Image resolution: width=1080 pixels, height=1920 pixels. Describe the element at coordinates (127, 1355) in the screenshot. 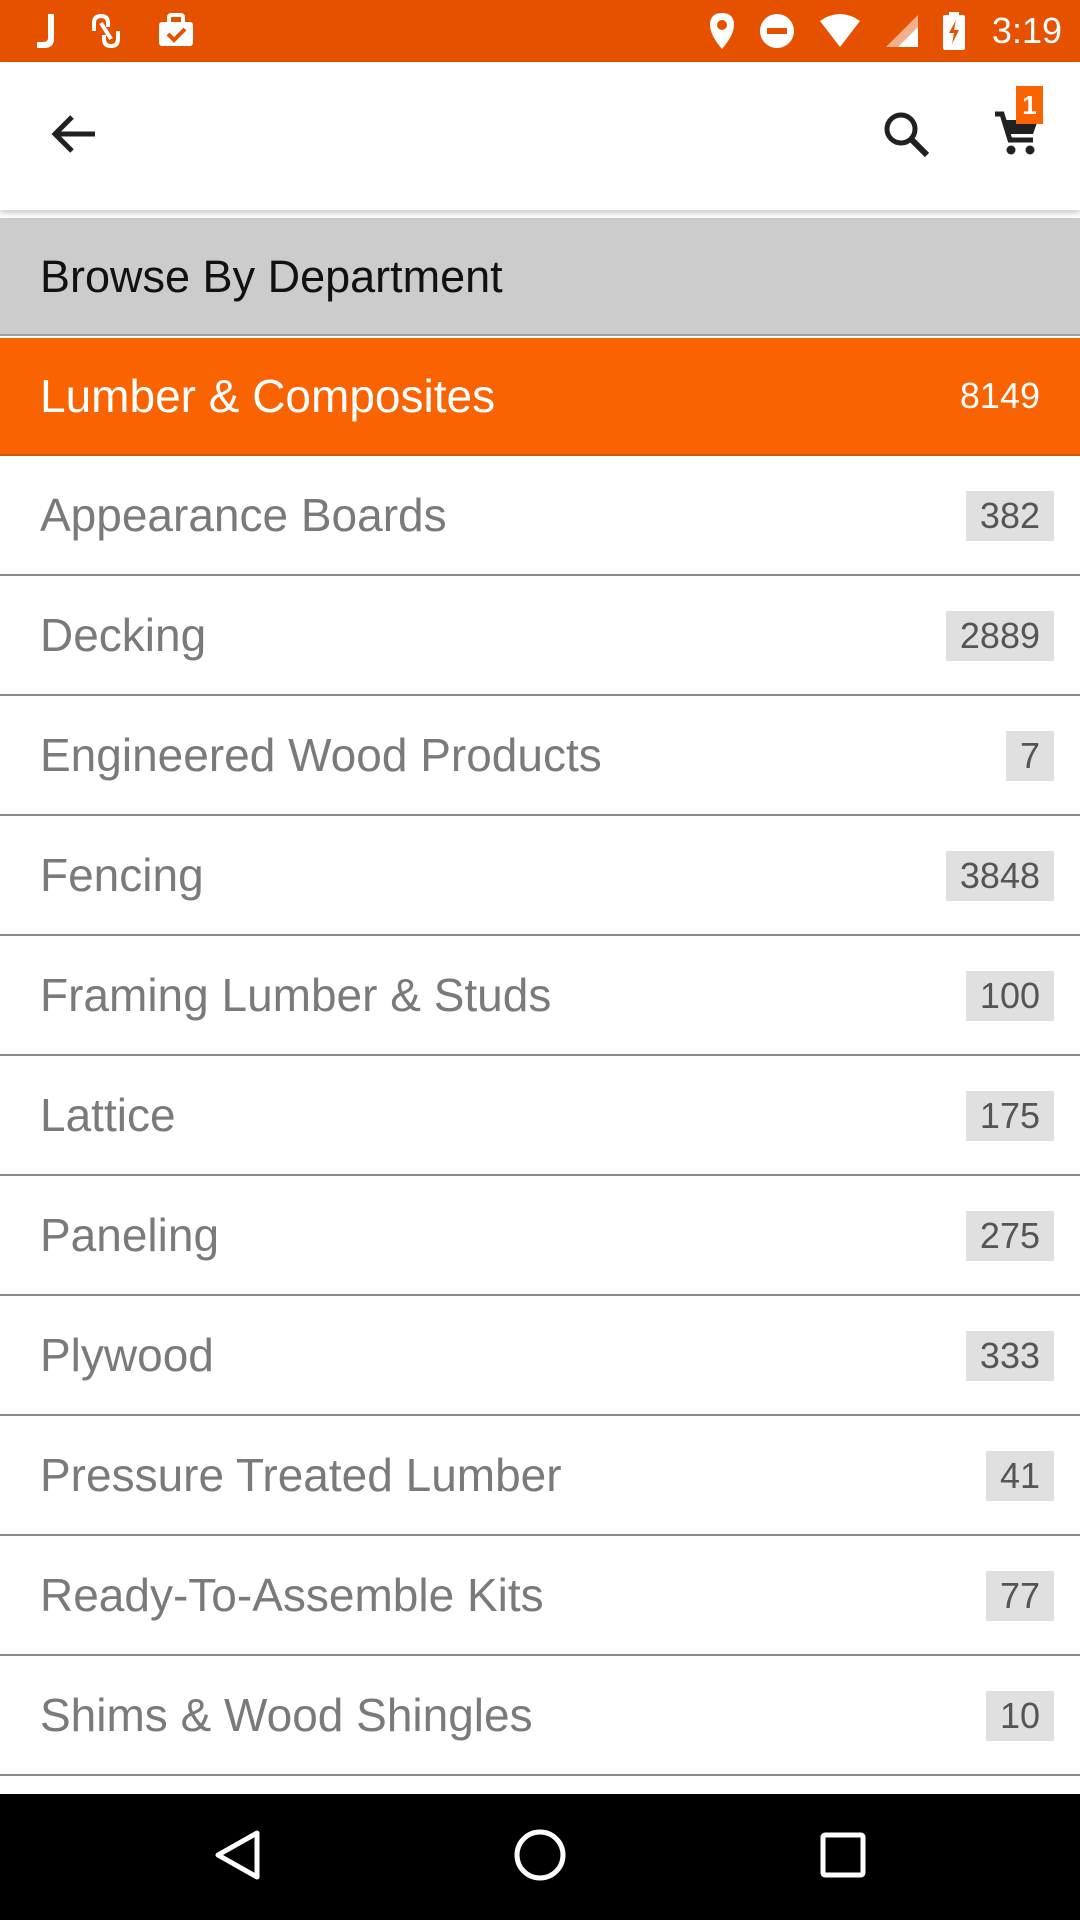

I see `category-label: Plywood` at that location.